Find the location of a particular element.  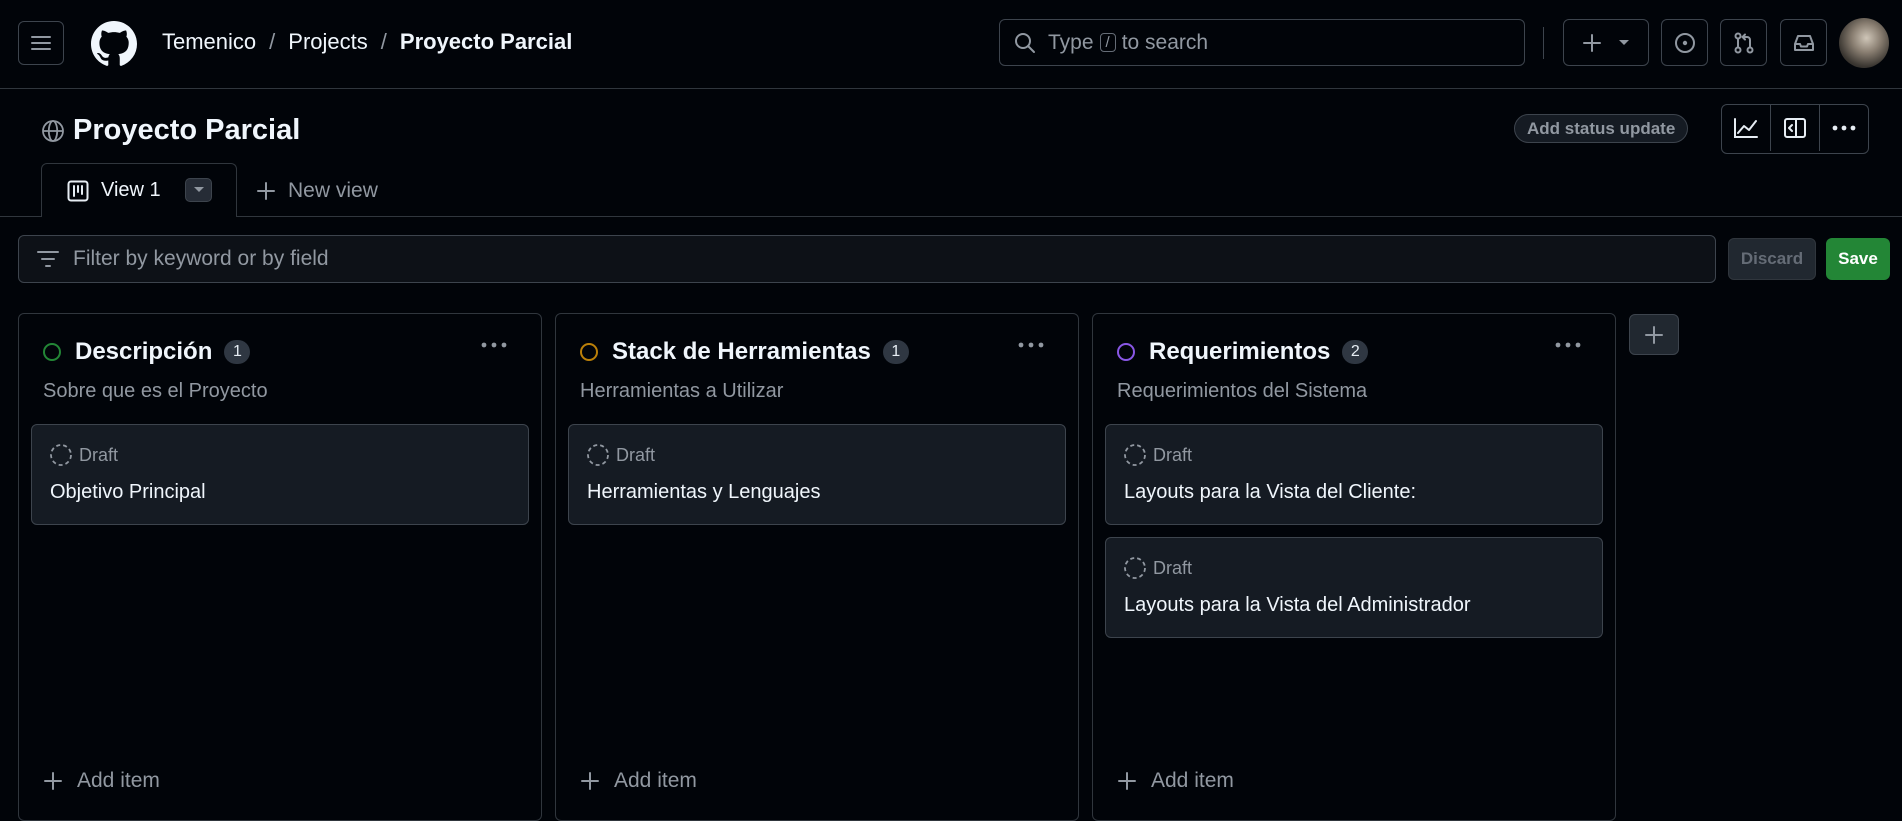

project-actions-group is located at coordinates (1795, 129).